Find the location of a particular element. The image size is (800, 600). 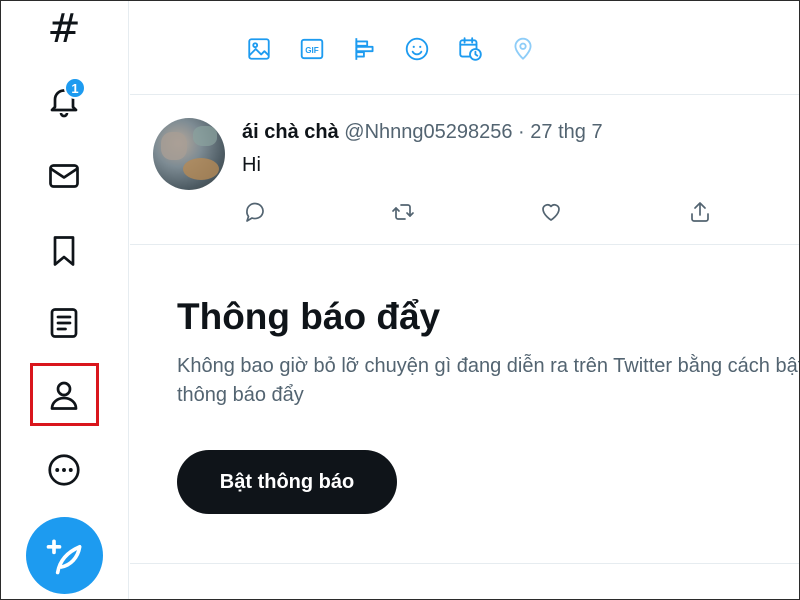

sidebar-item-bookmarks is located at coordinates (64, 251).